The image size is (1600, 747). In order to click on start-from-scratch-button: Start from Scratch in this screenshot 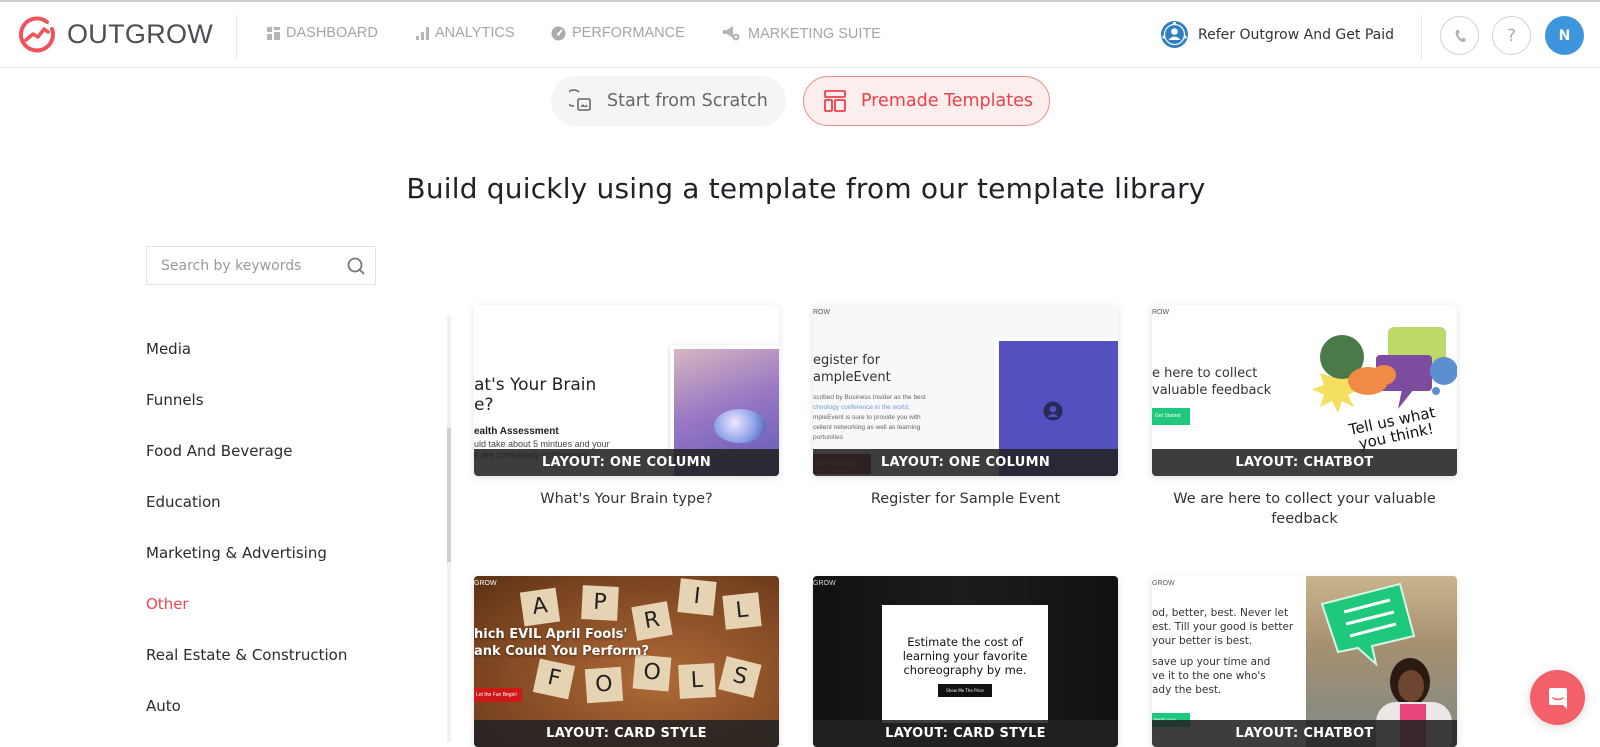, I will do `click(668, 101)`.